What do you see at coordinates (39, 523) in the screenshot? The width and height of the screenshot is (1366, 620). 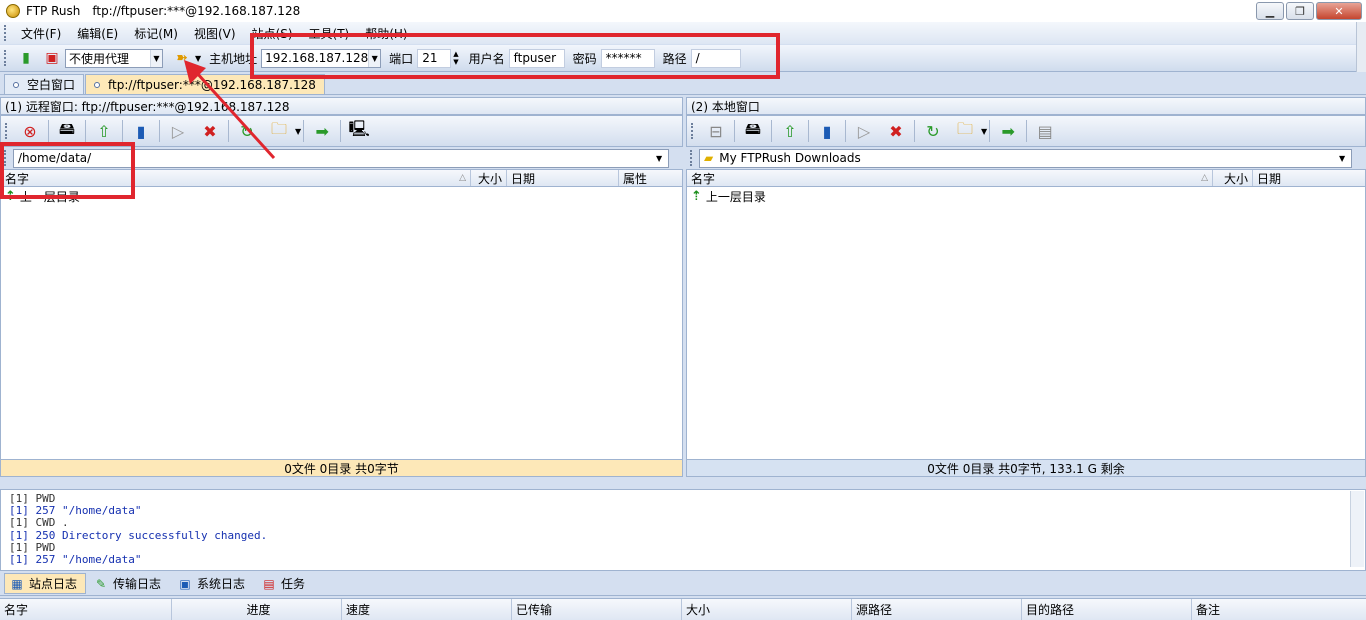 I see `log-line: [1] CWD .` at bounding box center [39, 523].